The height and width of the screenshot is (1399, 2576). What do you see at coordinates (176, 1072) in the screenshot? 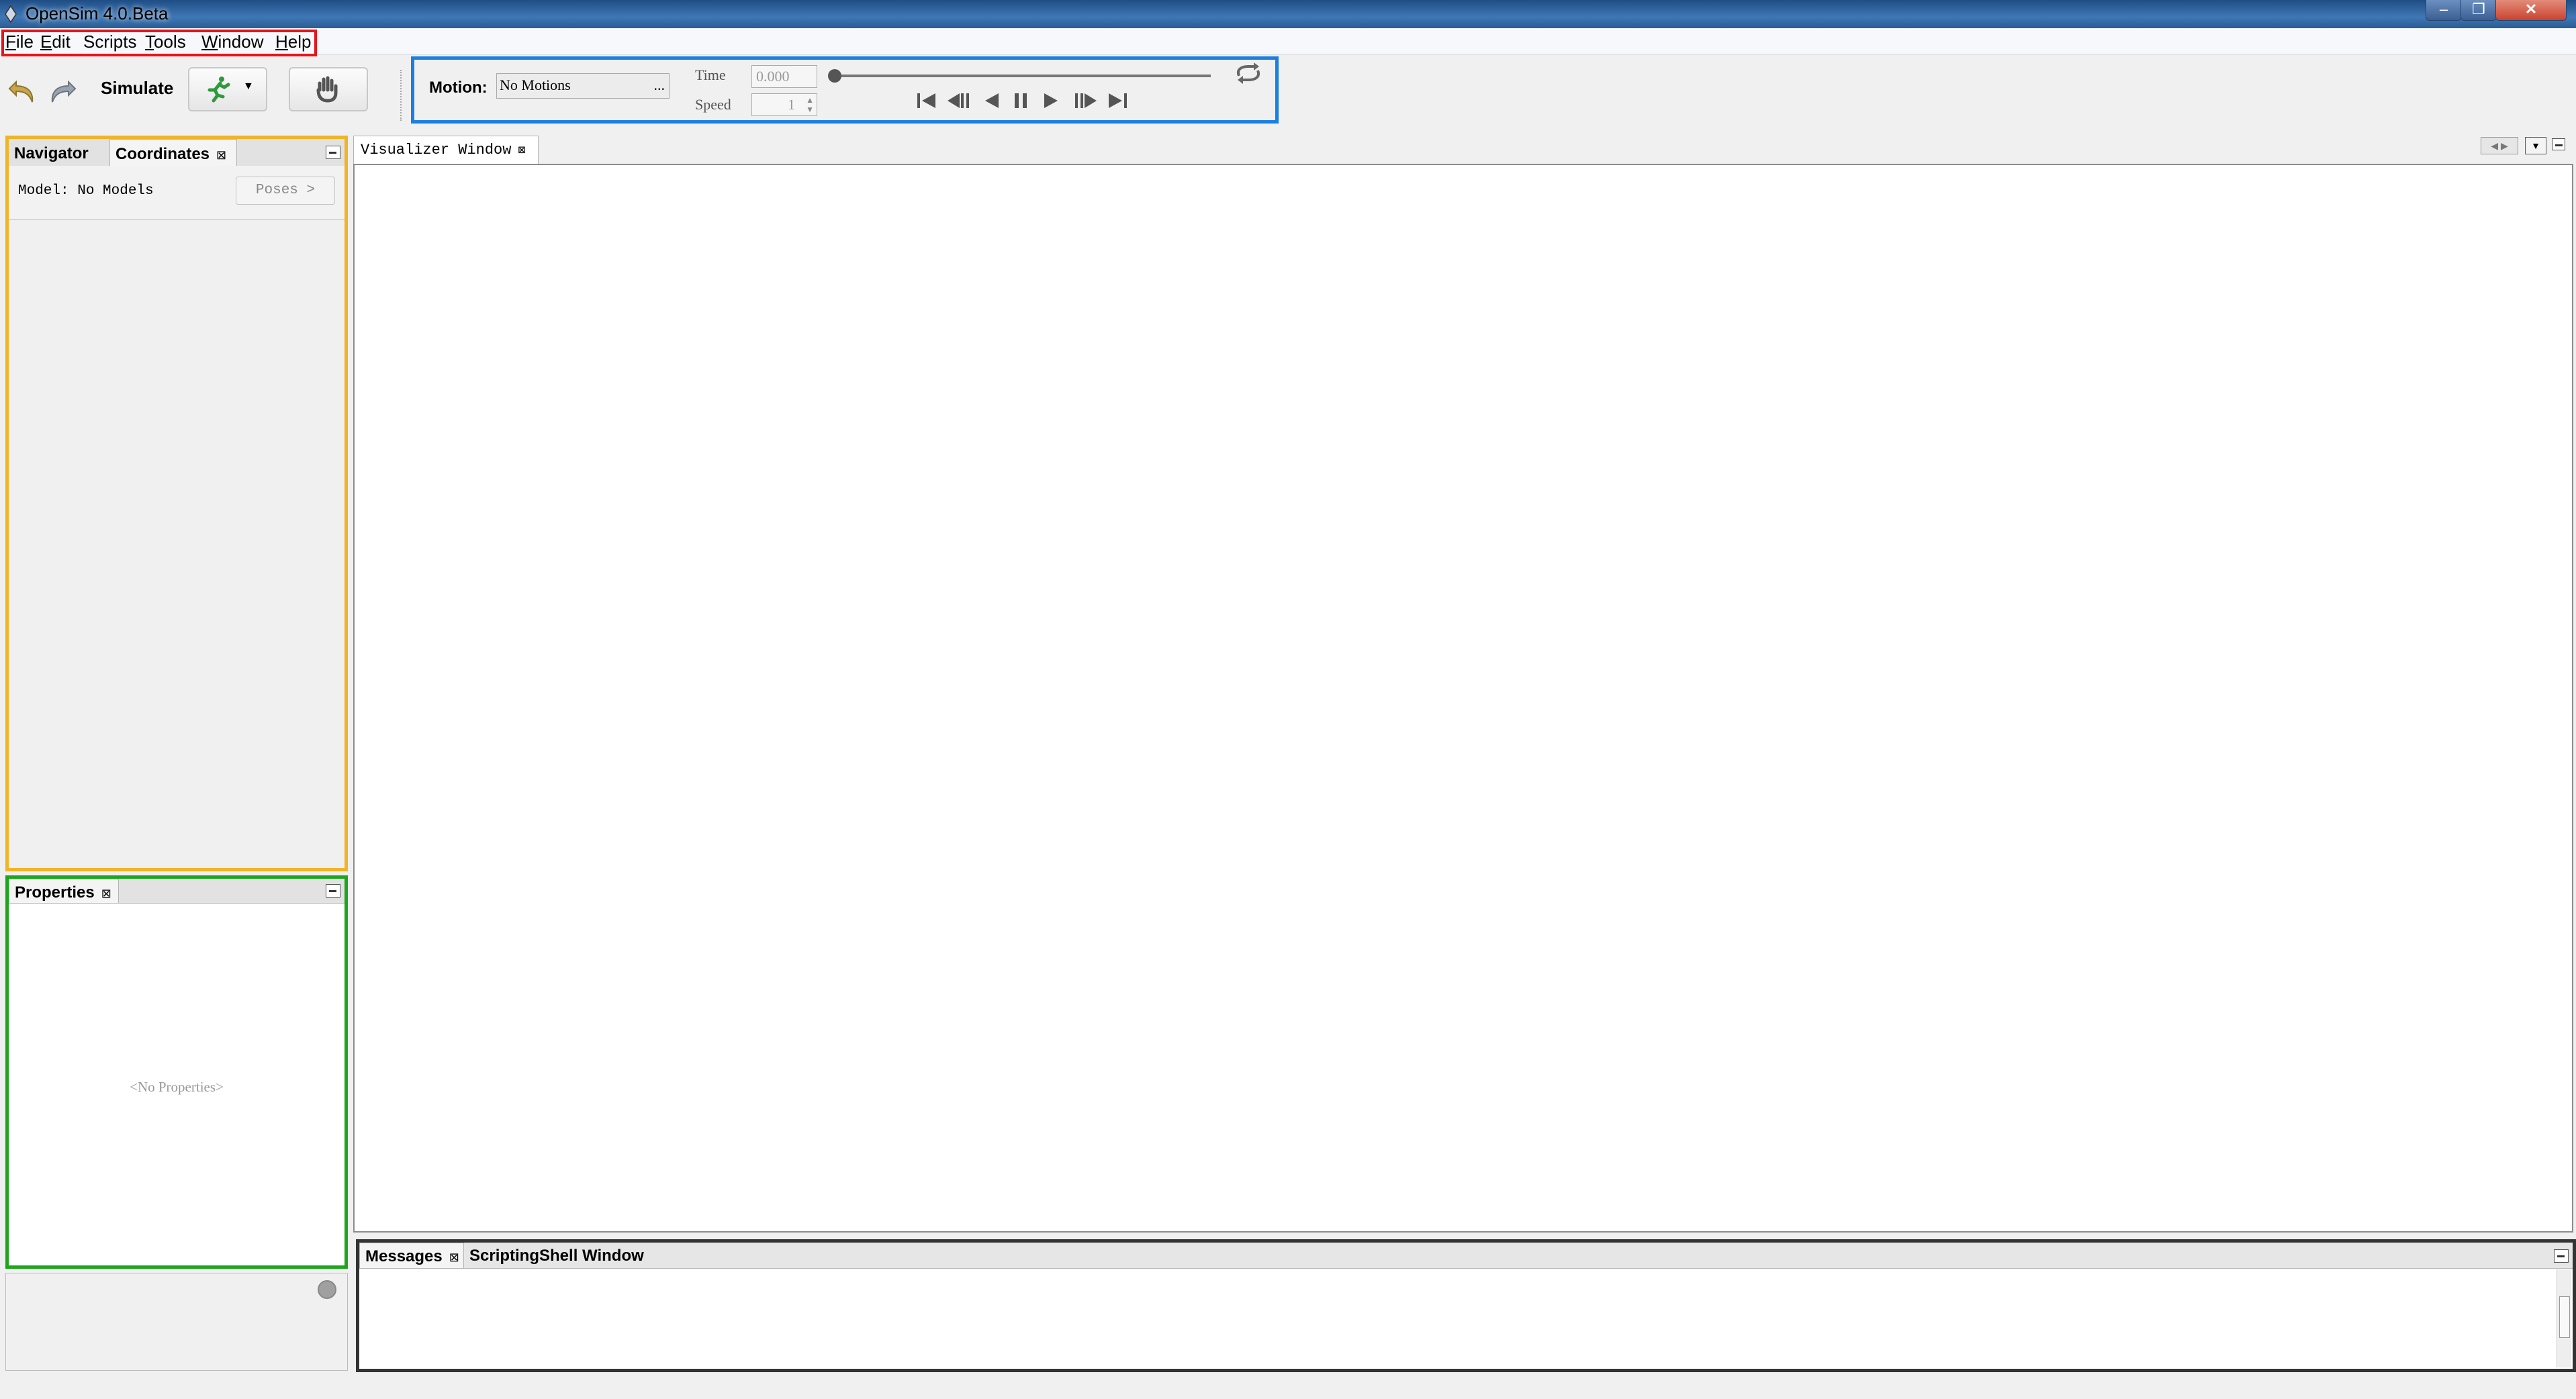
I see `properties-panel: Properties ⊠ <No Properties>` at bounding box center [176, 1072].